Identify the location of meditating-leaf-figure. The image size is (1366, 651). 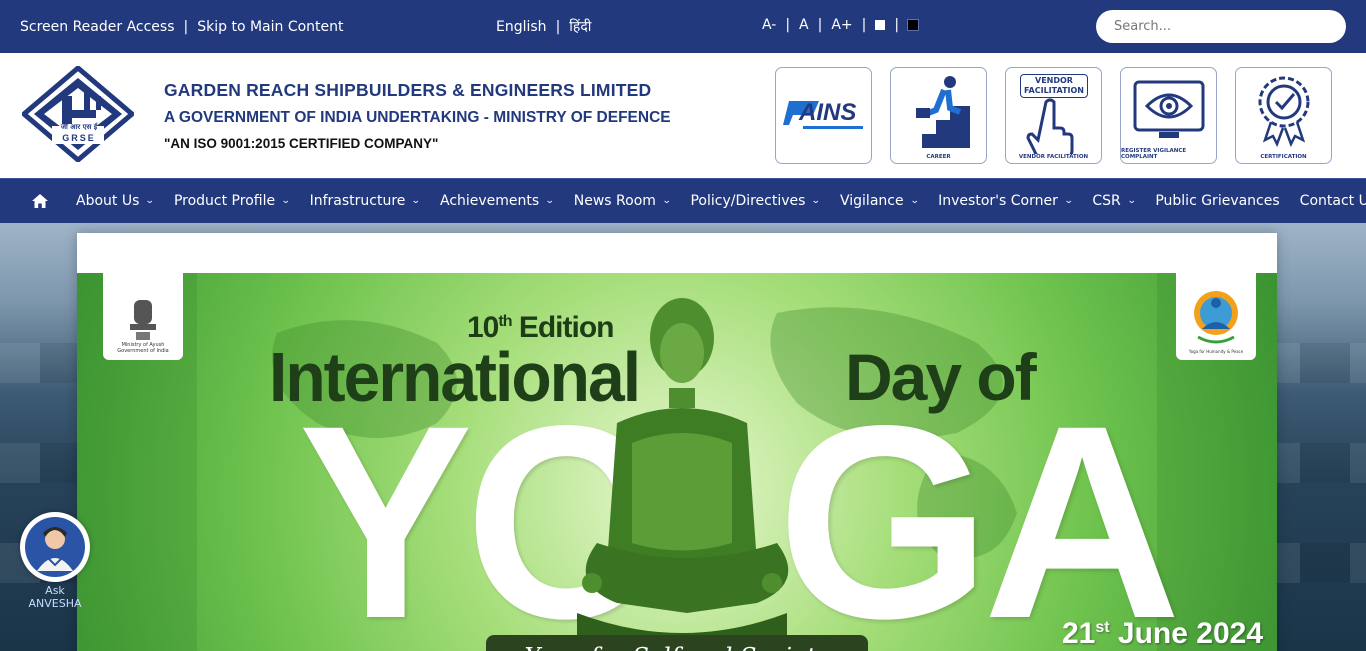
(683, 474).